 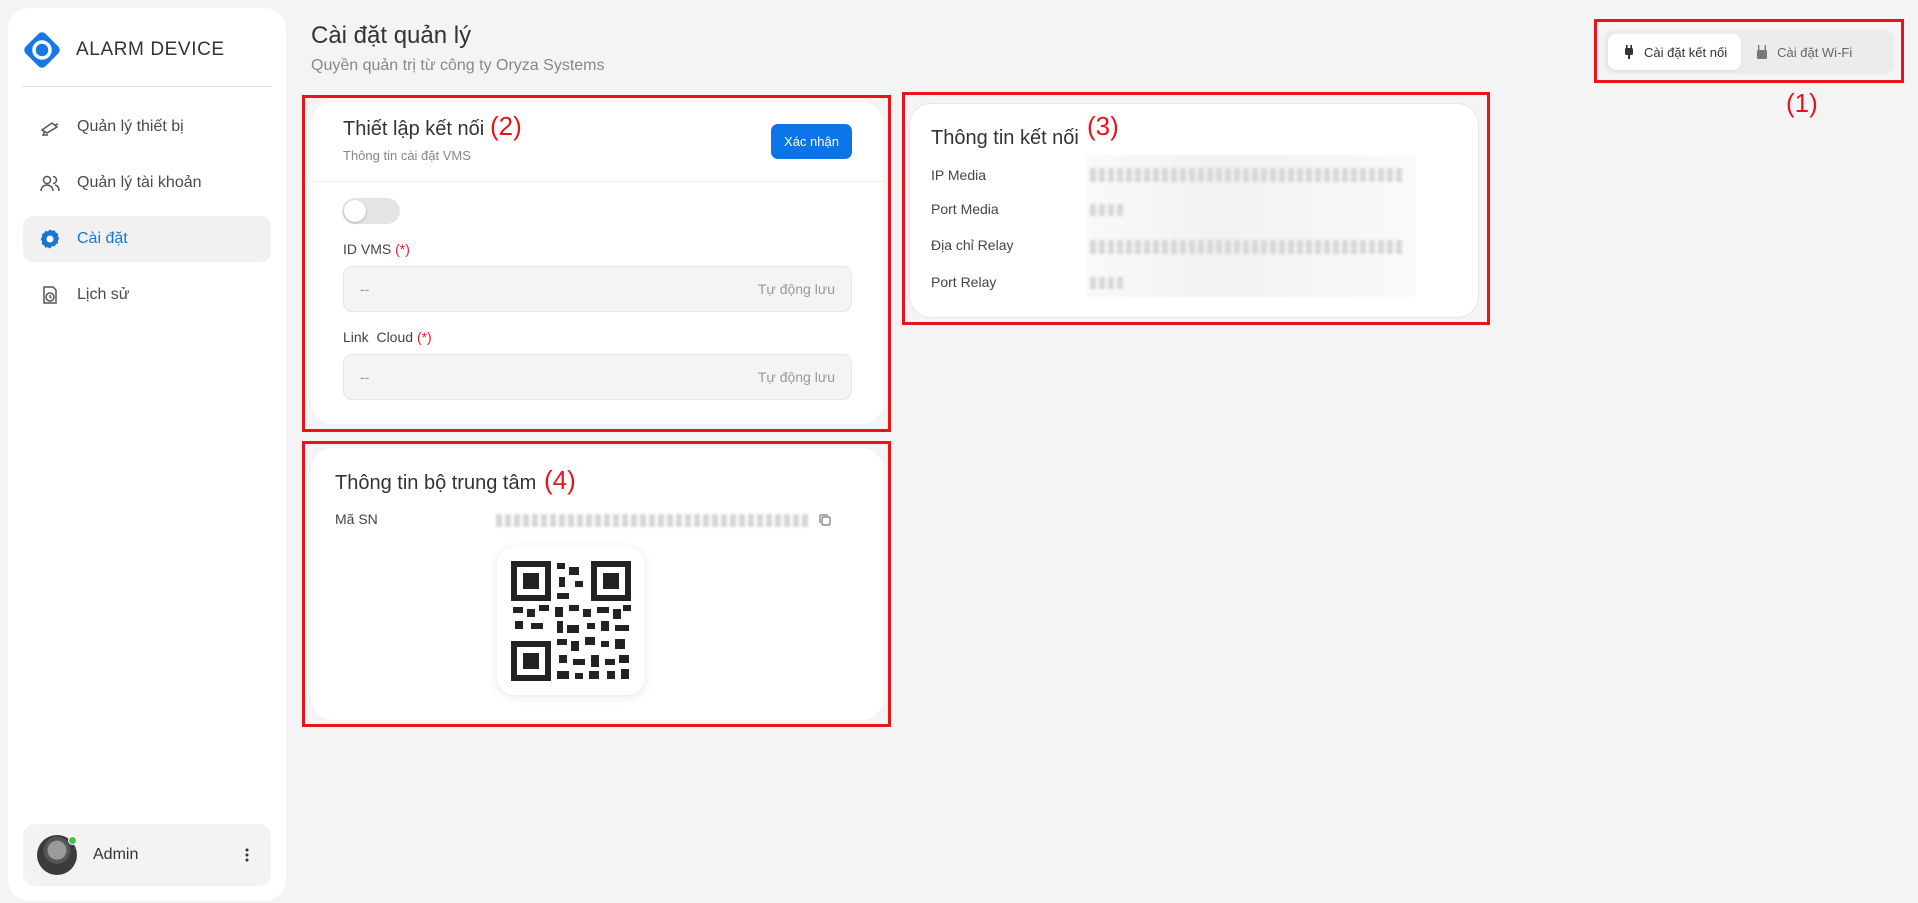 What do you see at coordinates (139, 182) in the screenshot?
I see `sidebar-item-label: Quản lý tài khoản` at bounding box center [139, 182].